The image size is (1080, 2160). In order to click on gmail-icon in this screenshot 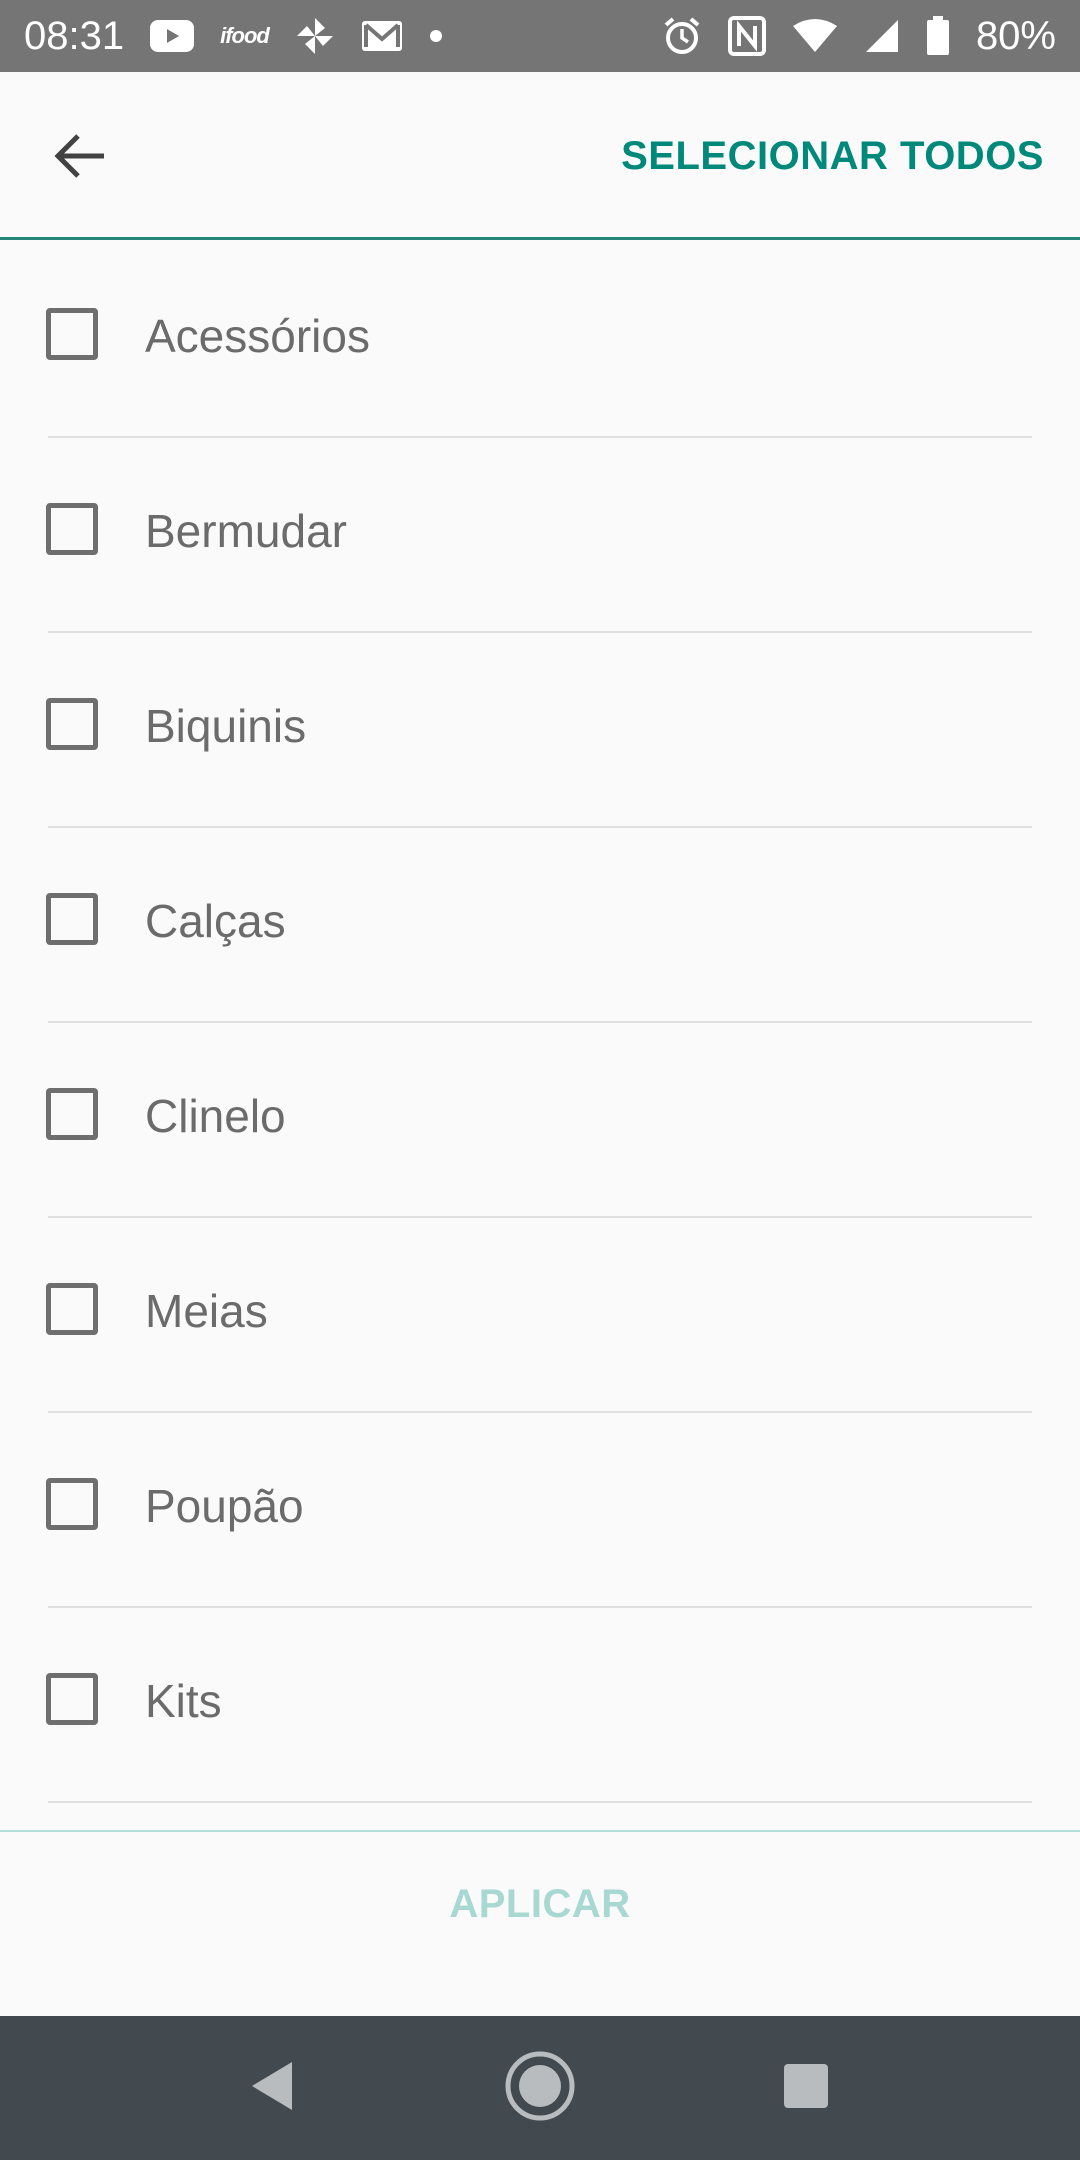, I will do `click(382, 36)`.